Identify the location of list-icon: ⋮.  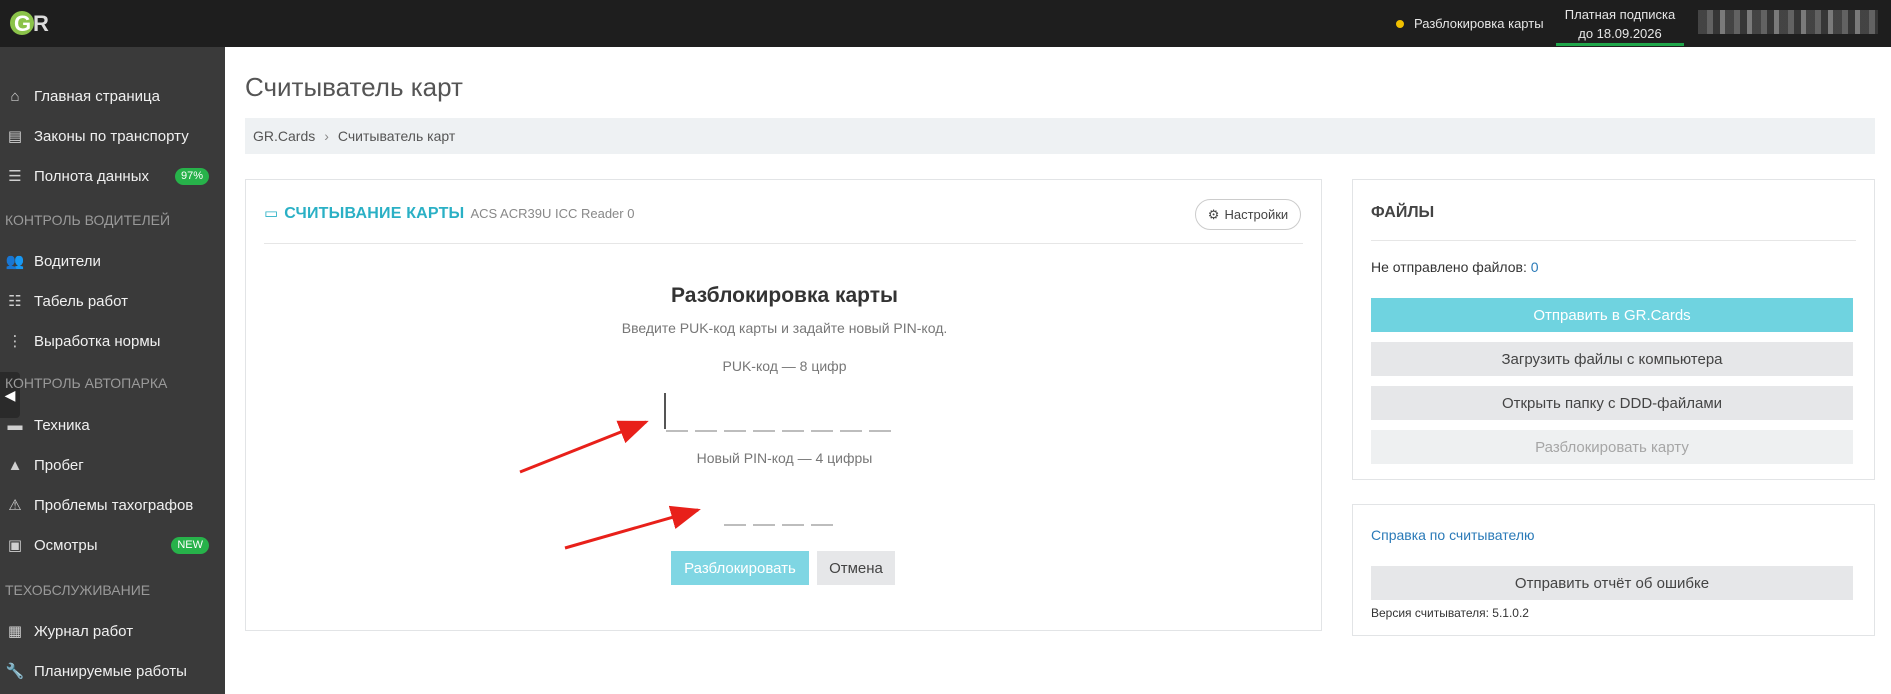
(15, 341).